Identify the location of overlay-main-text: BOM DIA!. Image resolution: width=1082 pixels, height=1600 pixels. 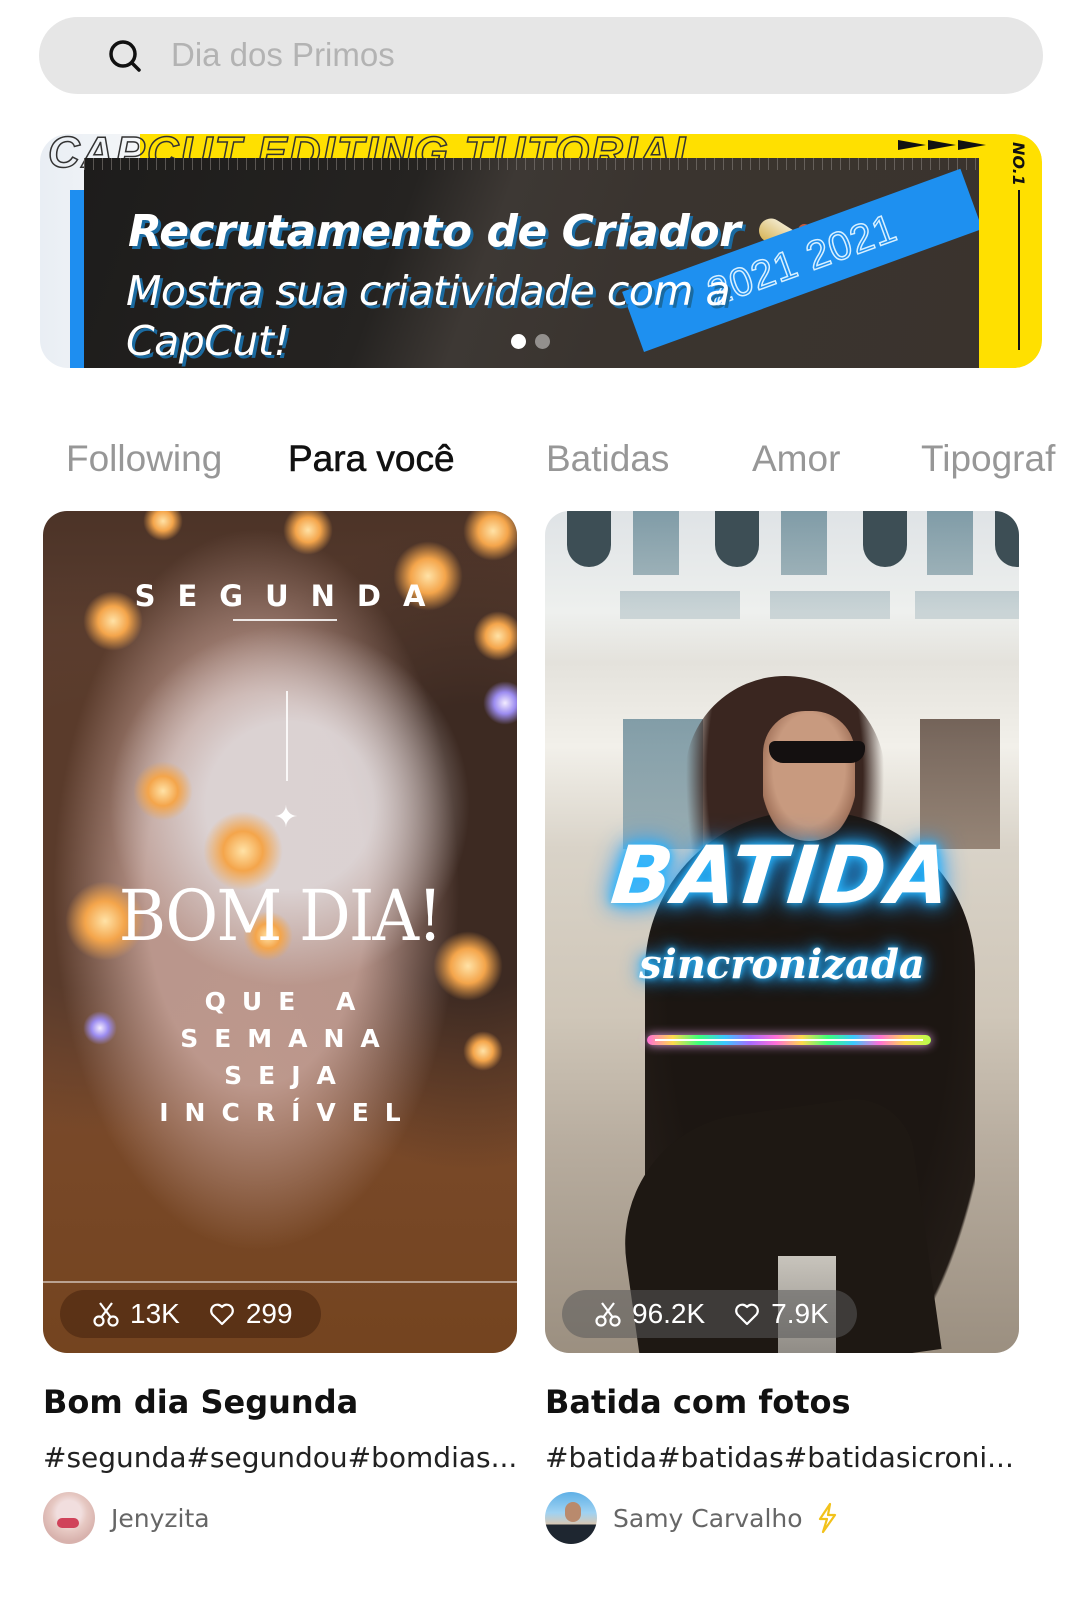
(280, 916).